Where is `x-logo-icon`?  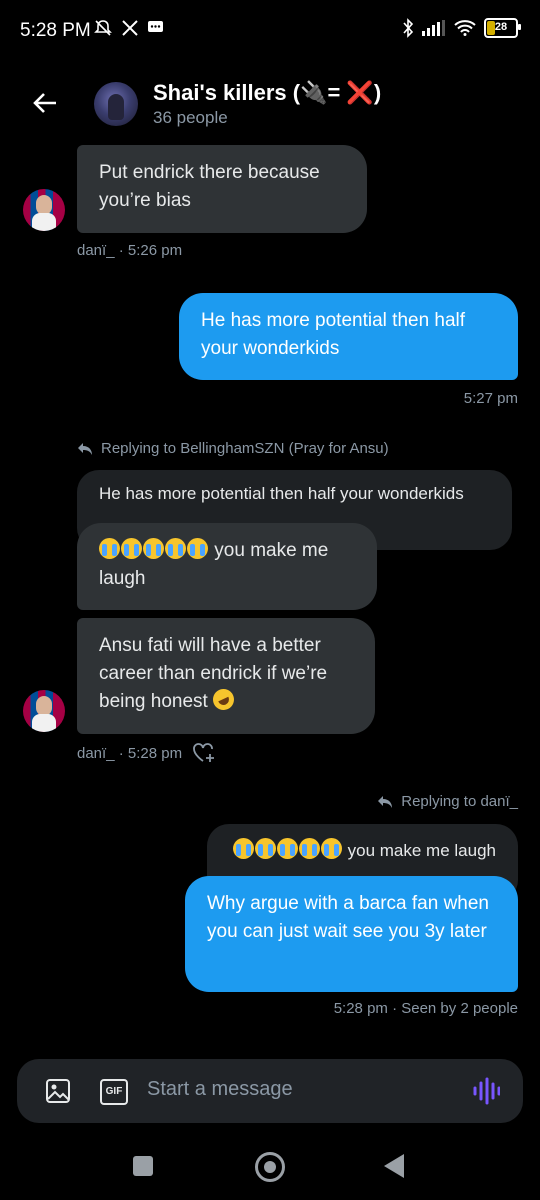
x-logo-icon is located at coordinates (130, 28).